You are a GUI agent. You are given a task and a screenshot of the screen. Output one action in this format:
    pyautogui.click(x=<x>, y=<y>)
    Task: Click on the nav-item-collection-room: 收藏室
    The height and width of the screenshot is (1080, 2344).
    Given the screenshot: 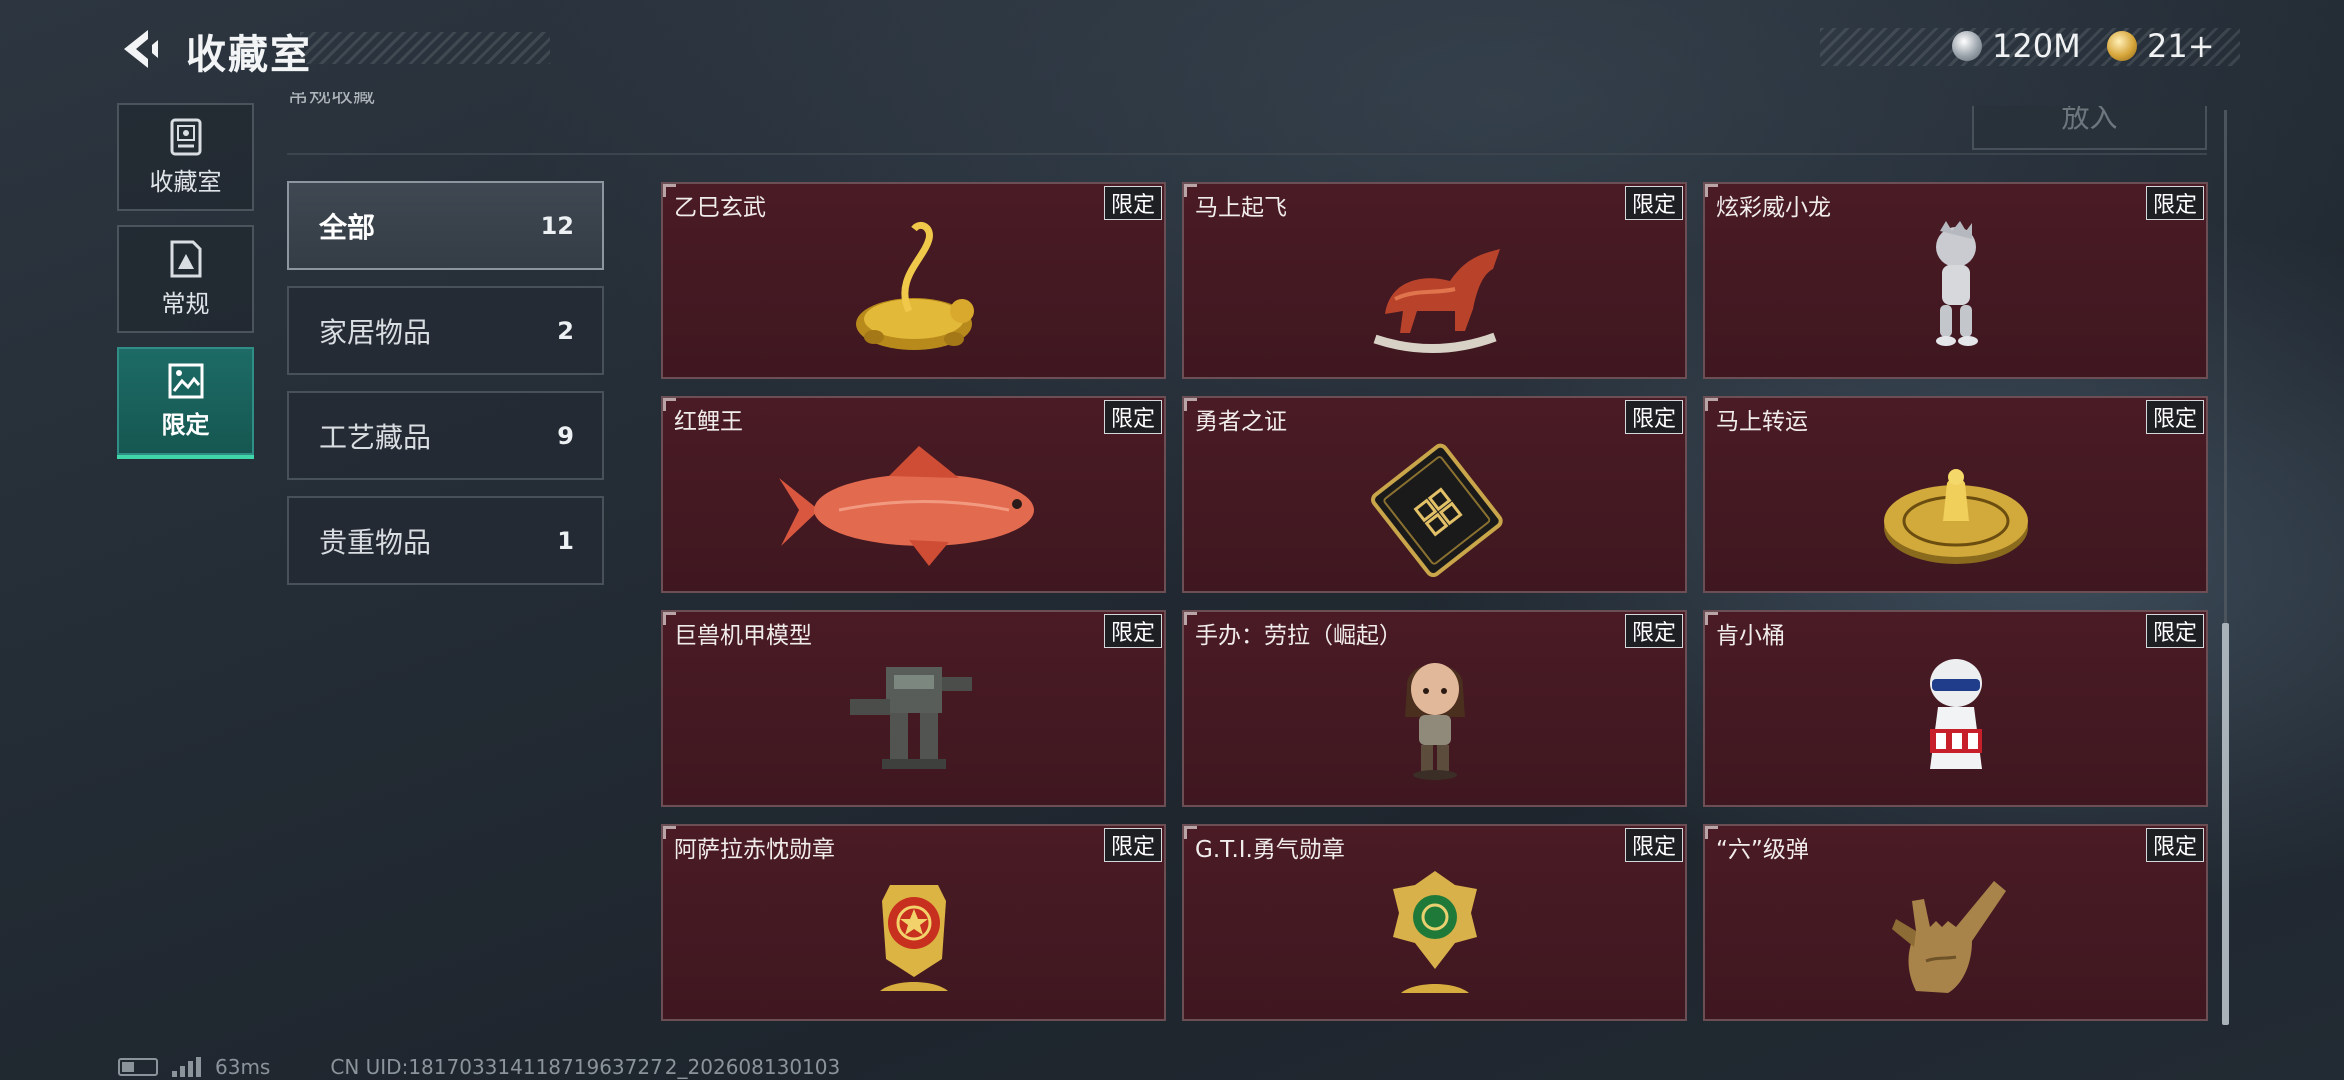 What is the action you would take?
    pyautogui.click(x=185, y=157)
    